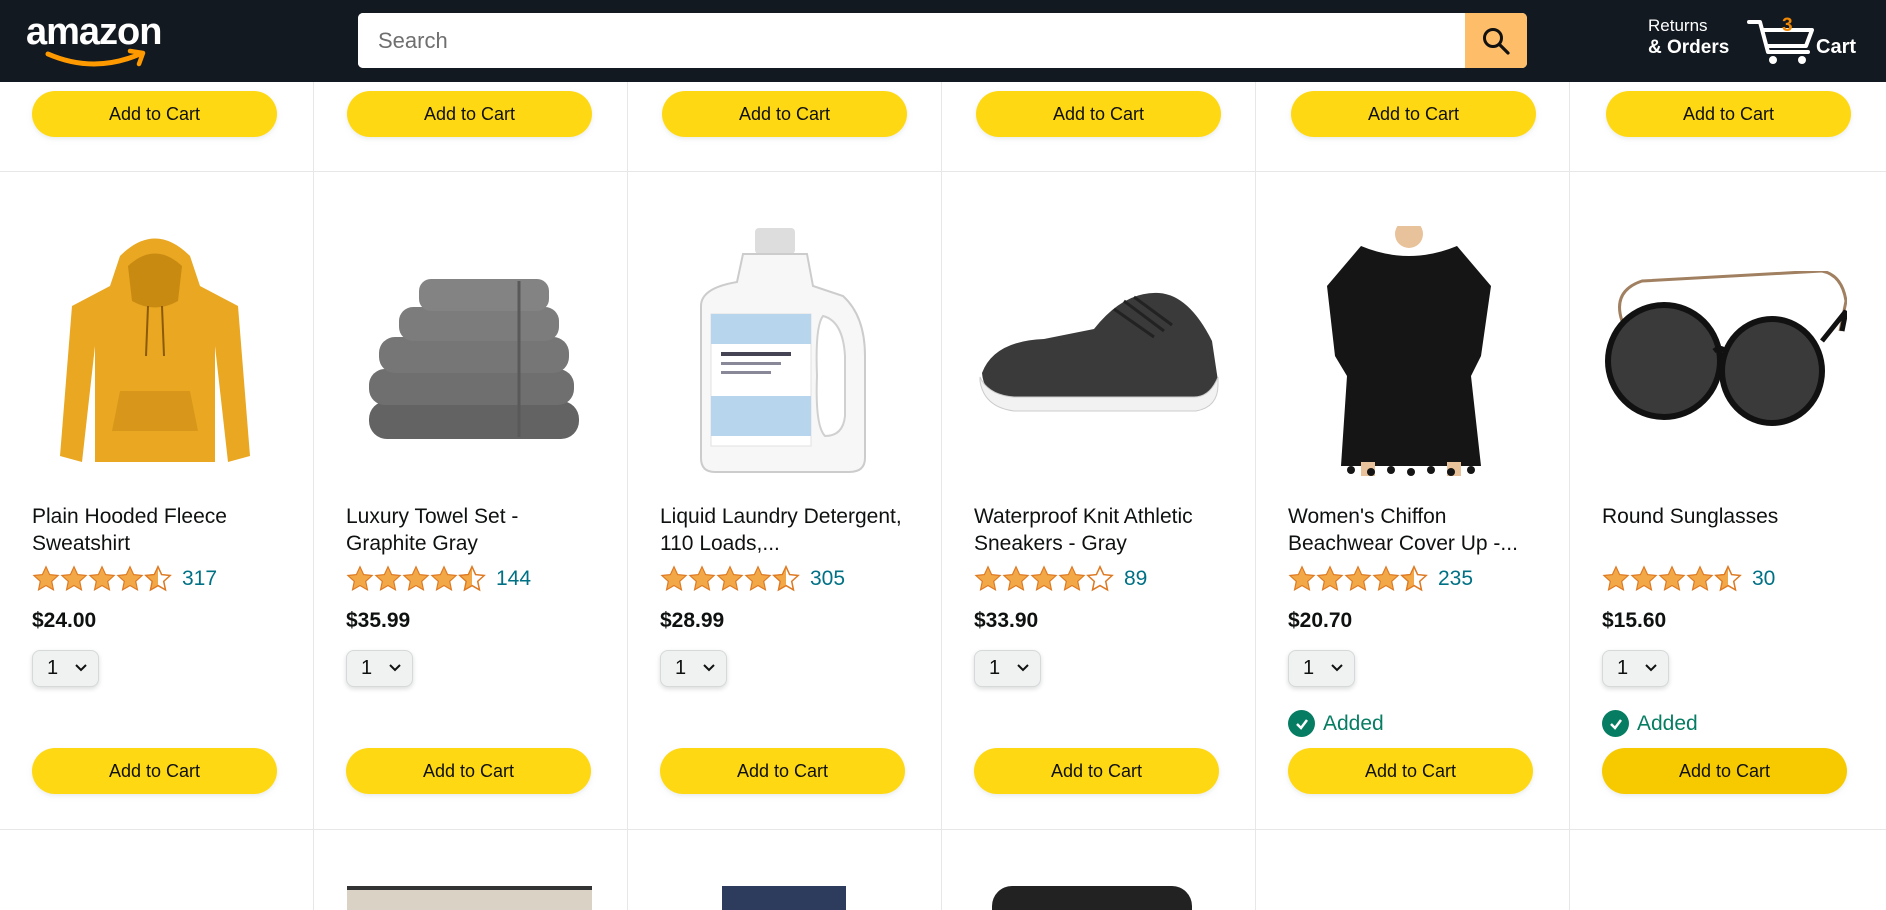 This screenshot has width=1886, height=910. Describe the element at coordinates (199, 579) in the screenshot. I see `review-count: 317` at that location.